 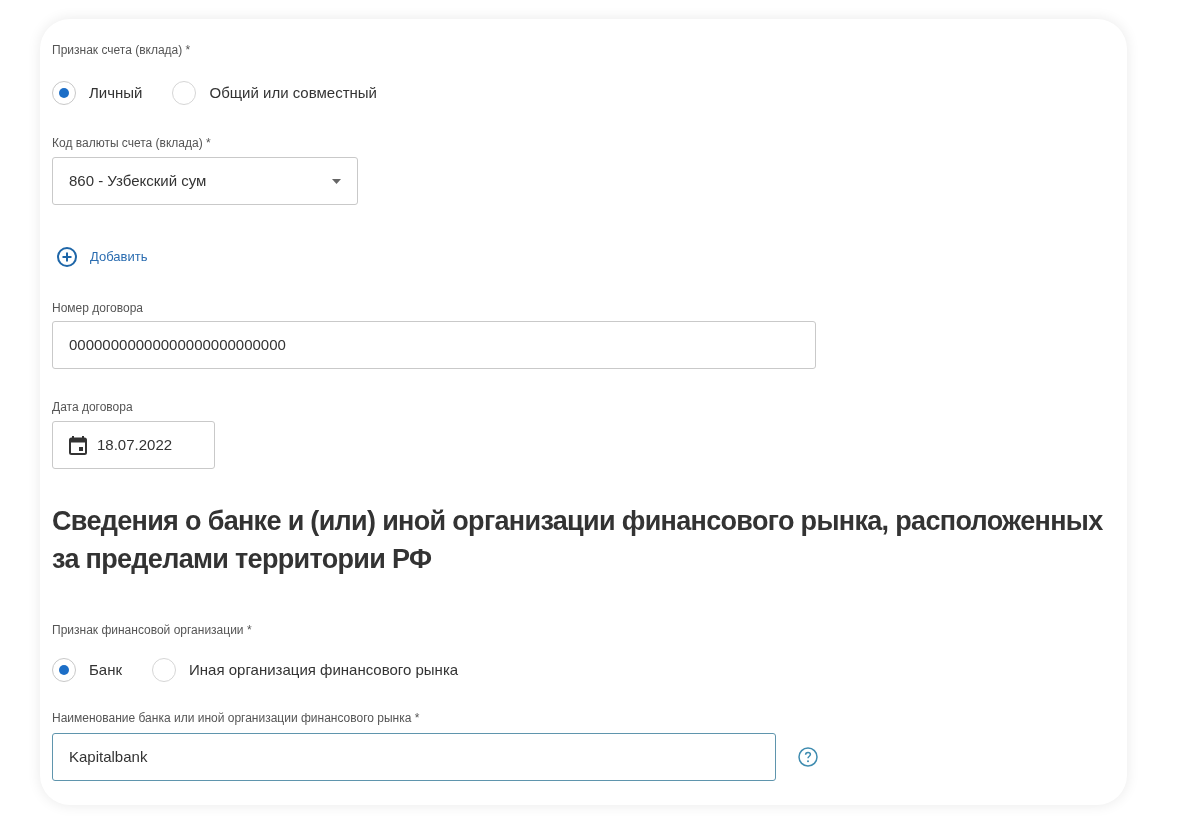 What do you see at coordinates (87, 670) in the screenshot?
I see `radio-option: Банк` at bounding box center [87, 670].